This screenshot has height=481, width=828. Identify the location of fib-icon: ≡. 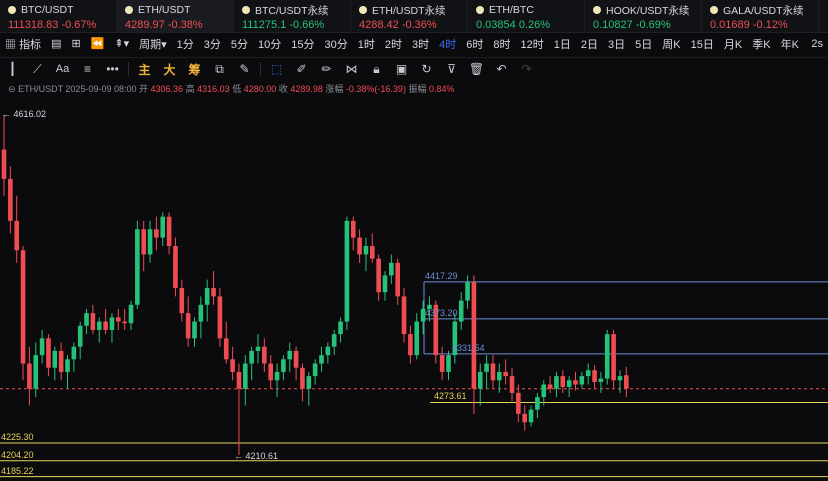
(87, 69).